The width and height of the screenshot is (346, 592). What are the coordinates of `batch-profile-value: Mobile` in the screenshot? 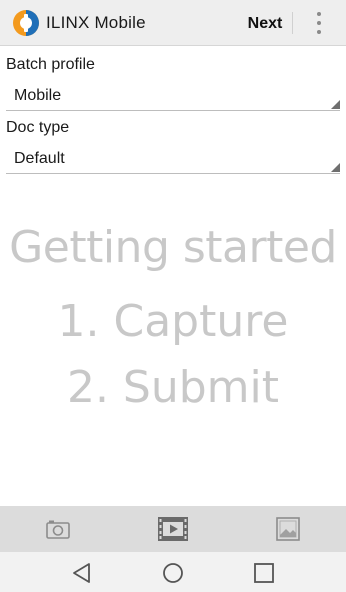 It's located at (38, 95).